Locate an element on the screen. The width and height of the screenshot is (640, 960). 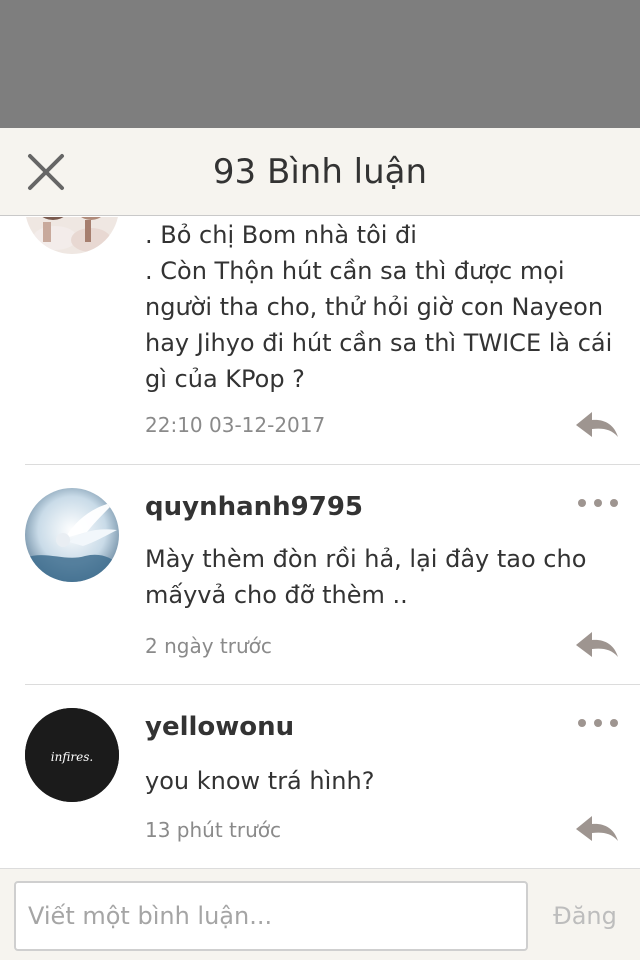
comment-username: quynhanh9795 is located at coordinates (254, 507).